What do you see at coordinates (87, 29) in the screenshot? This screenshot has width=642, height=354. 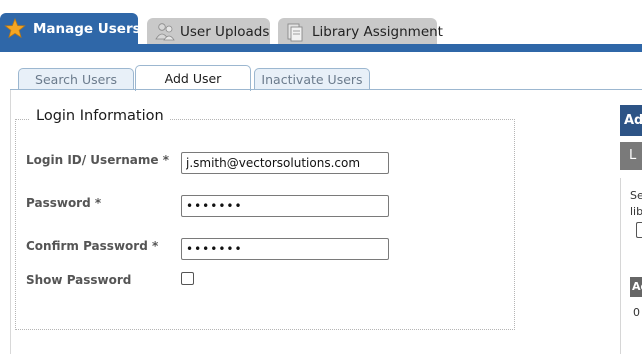 I see `tab-manage-users-label: Manage Users` at bounding box center [87, 29].